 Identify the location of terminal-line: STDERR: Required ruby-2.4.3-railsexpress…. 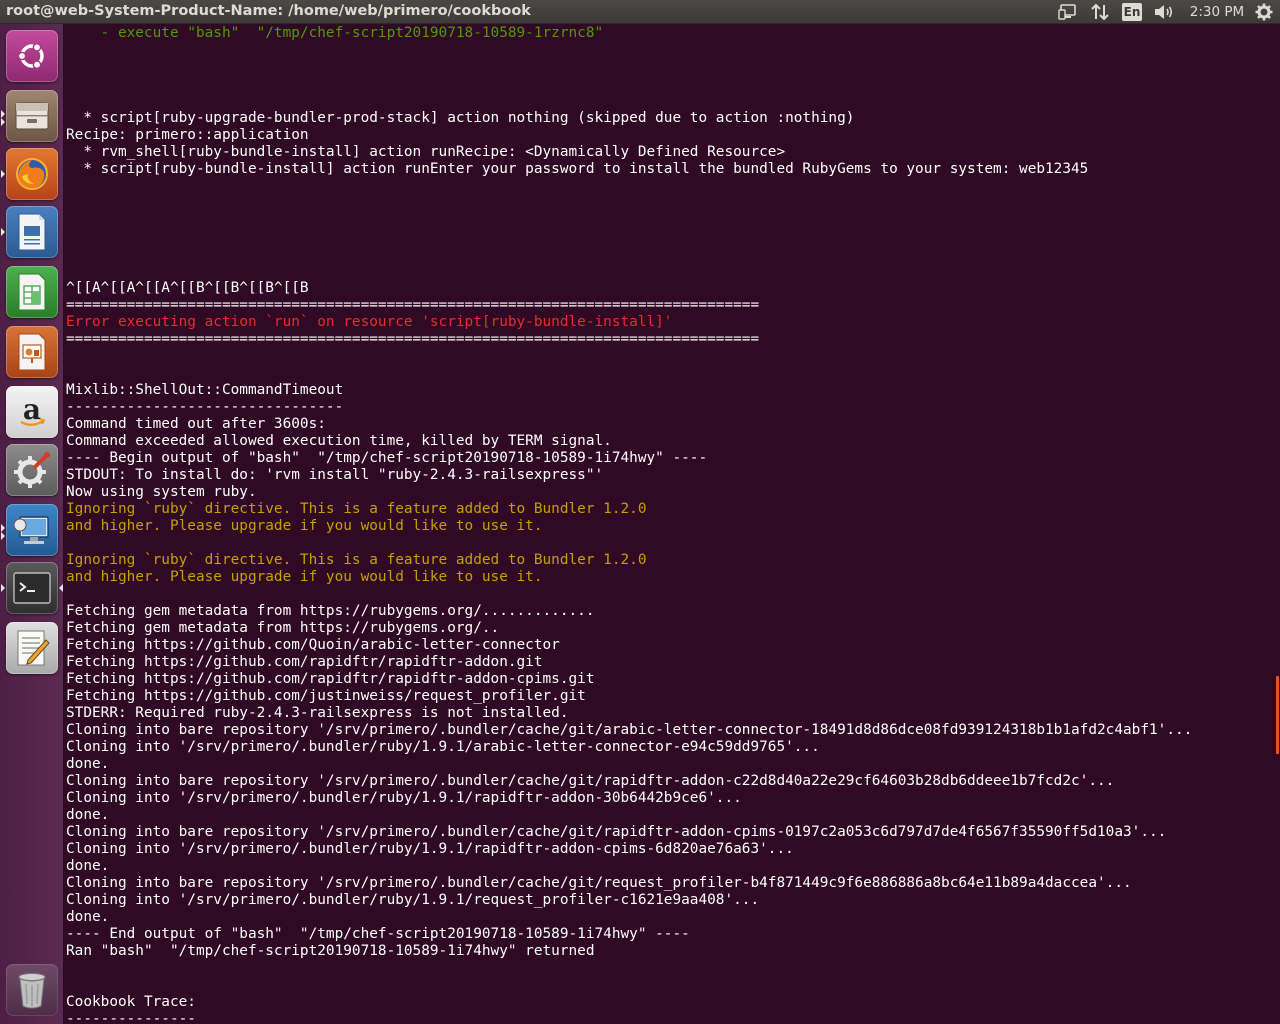
(317, 713).